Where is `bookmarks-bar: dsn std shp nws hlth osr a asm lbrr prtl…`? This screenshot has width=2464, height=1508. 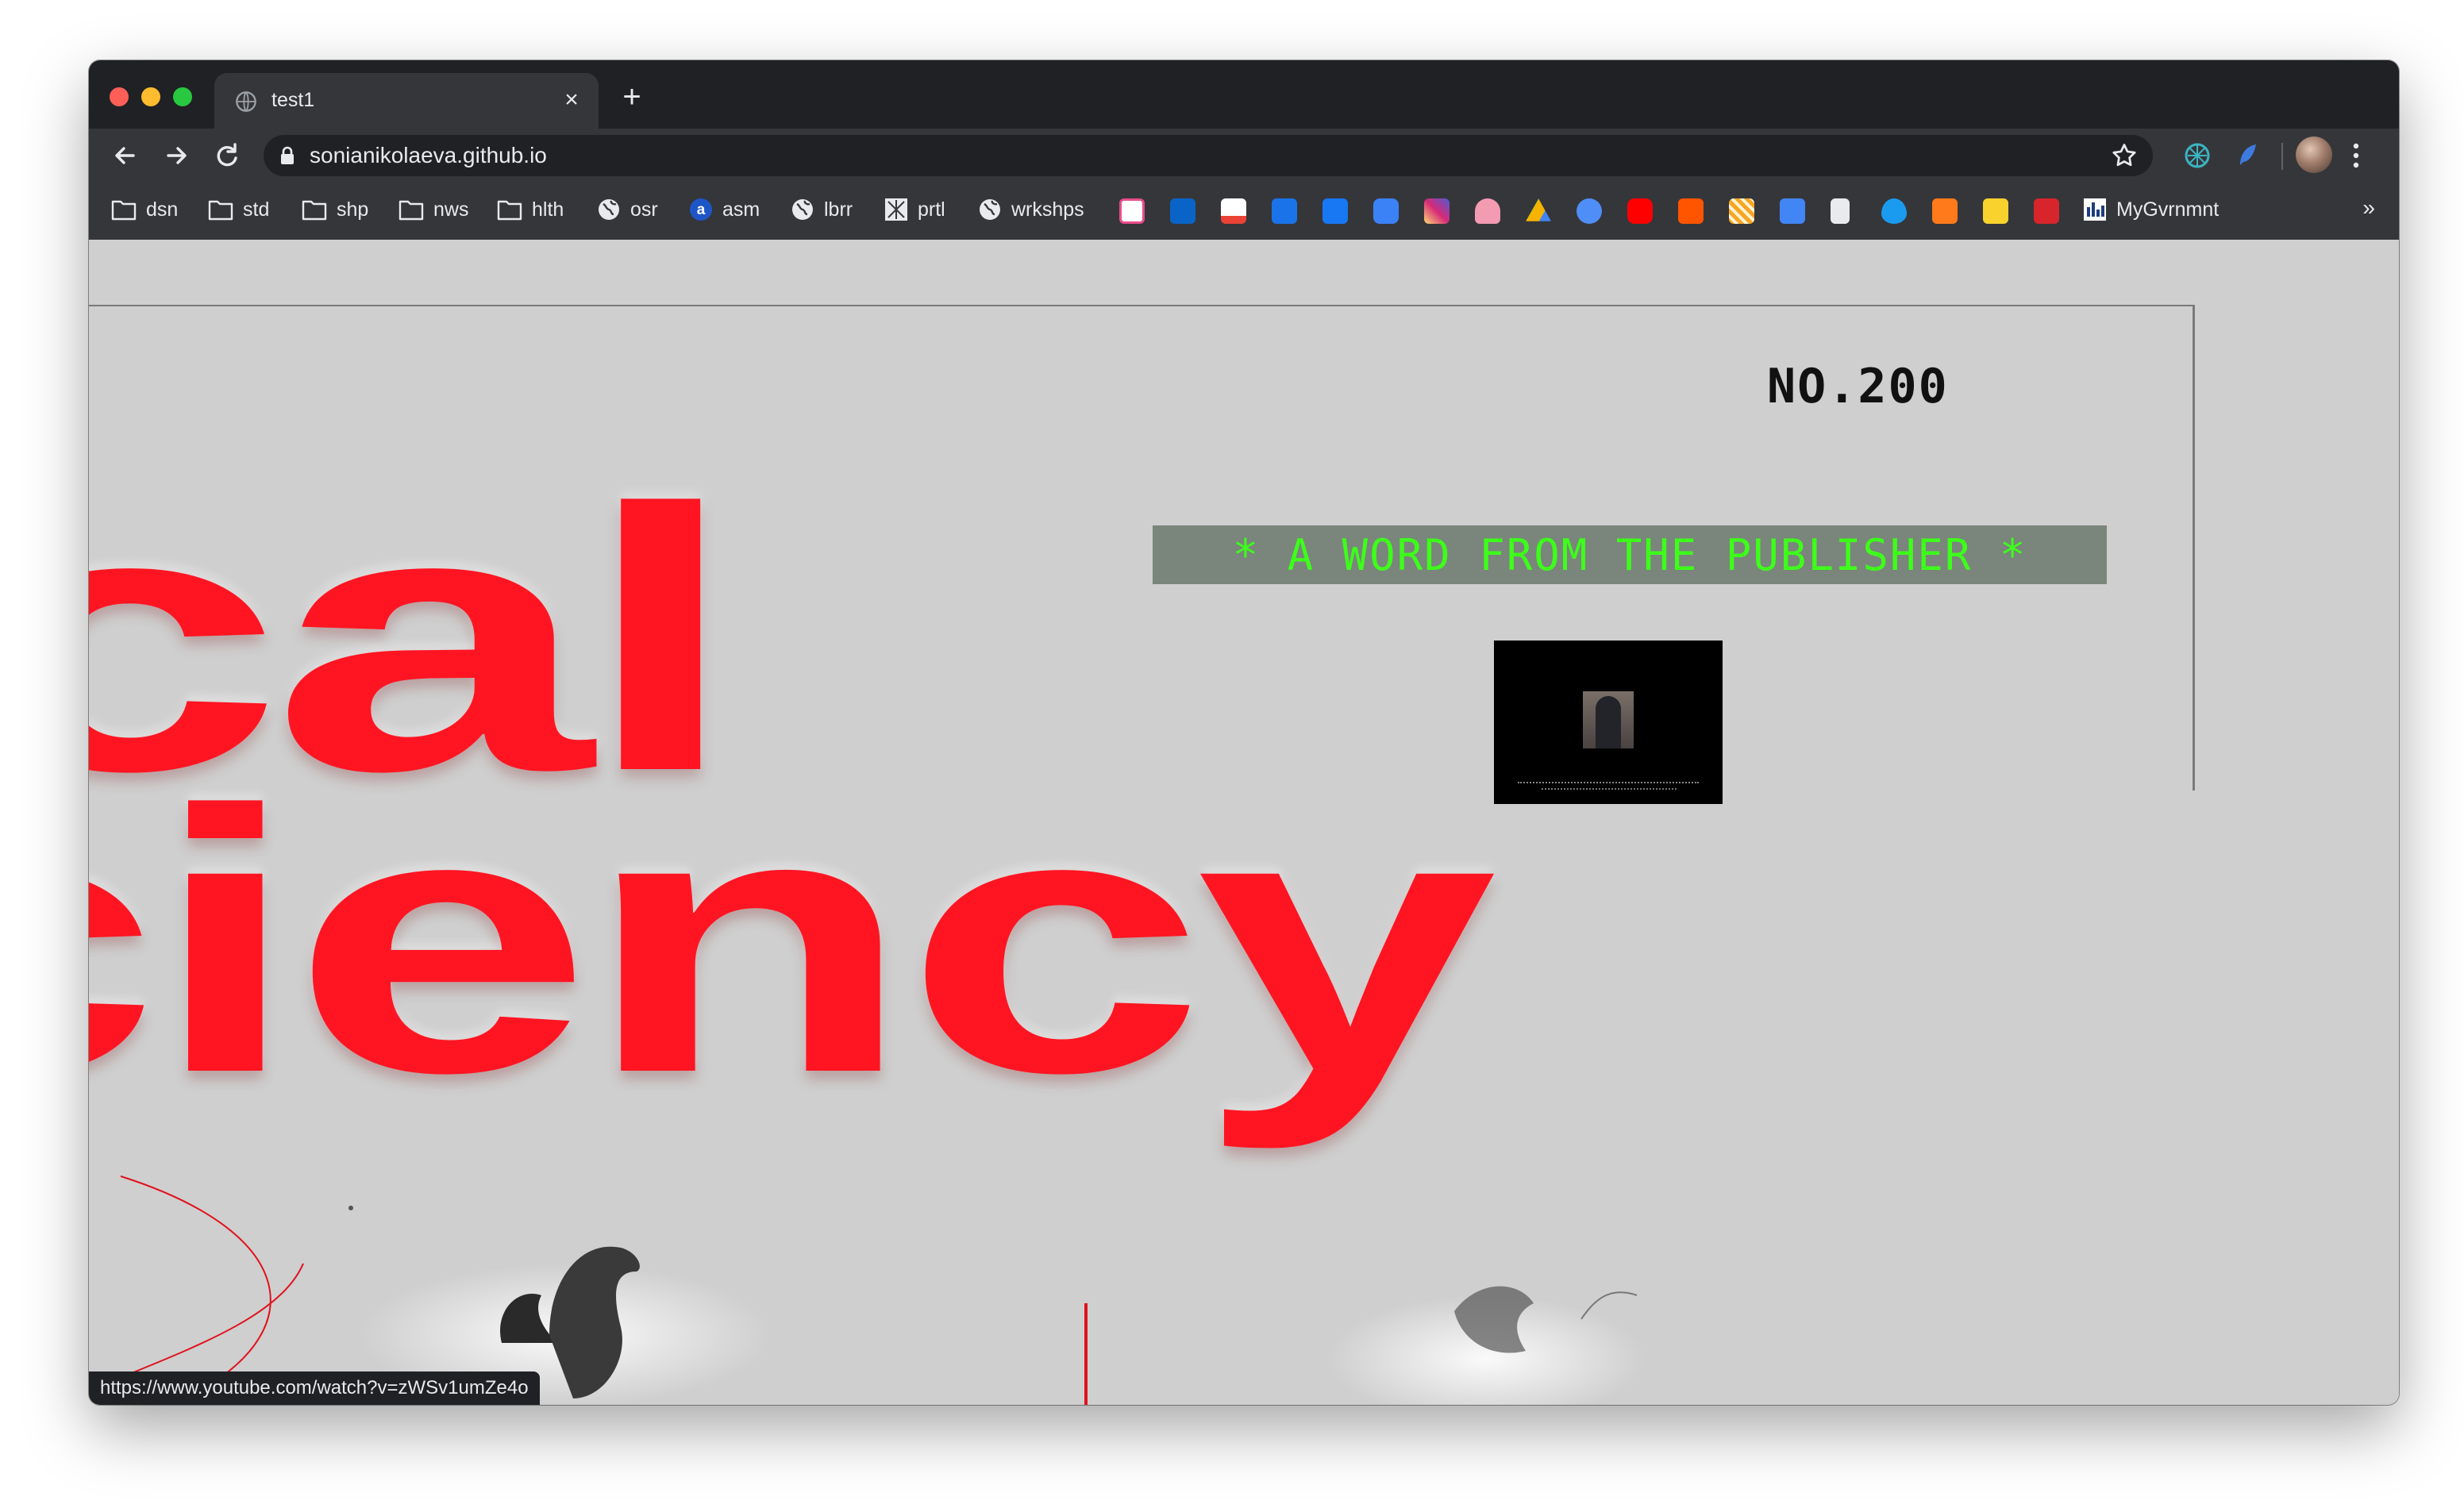
bookmarks-bar: dsn std shp nws hlth osr a asm lbrr prtl… is located at coordinates (1244, 211).